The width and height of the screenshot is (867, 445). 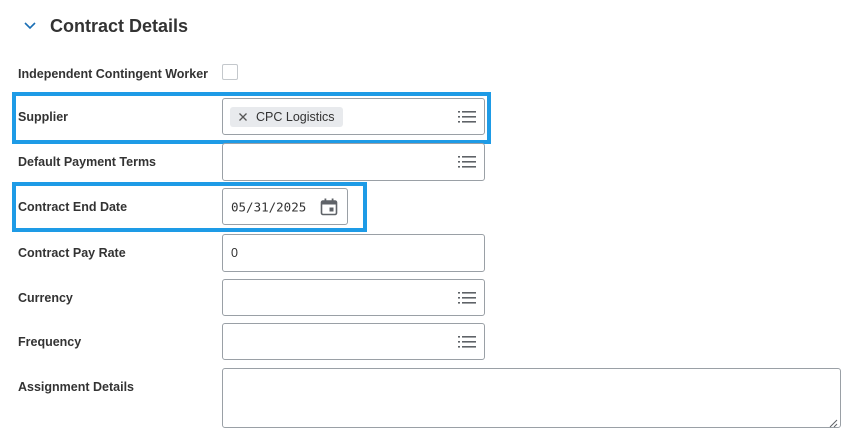 I want to click on contract-end-date-label: Contract End Date, so click(x=73, y=207).